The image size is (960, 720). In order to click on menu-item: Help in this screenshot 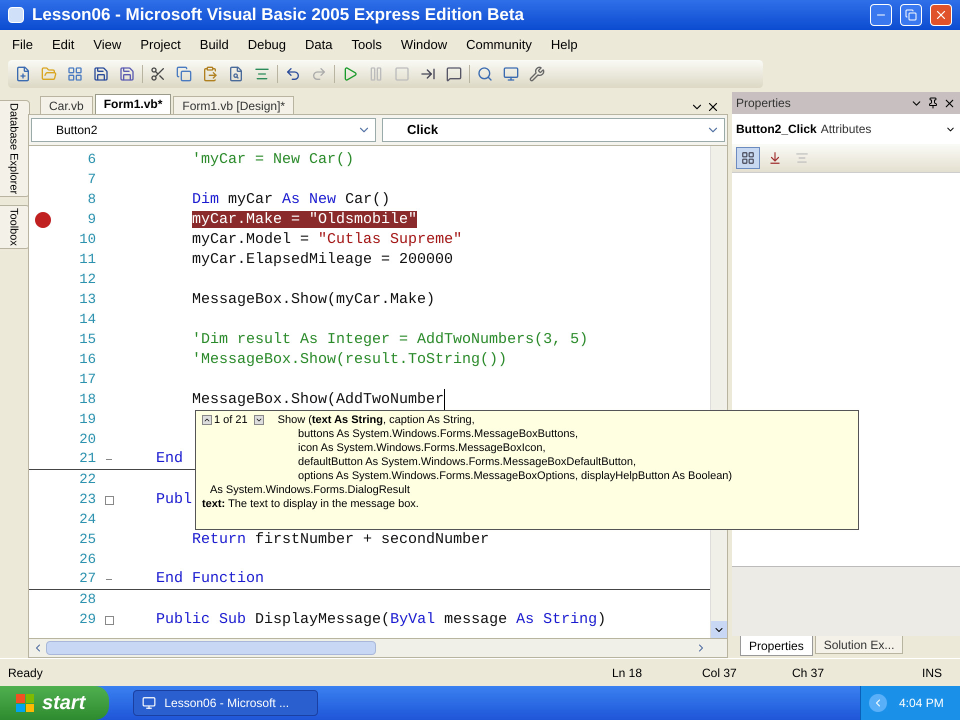, I will do `click(564, 45)`.